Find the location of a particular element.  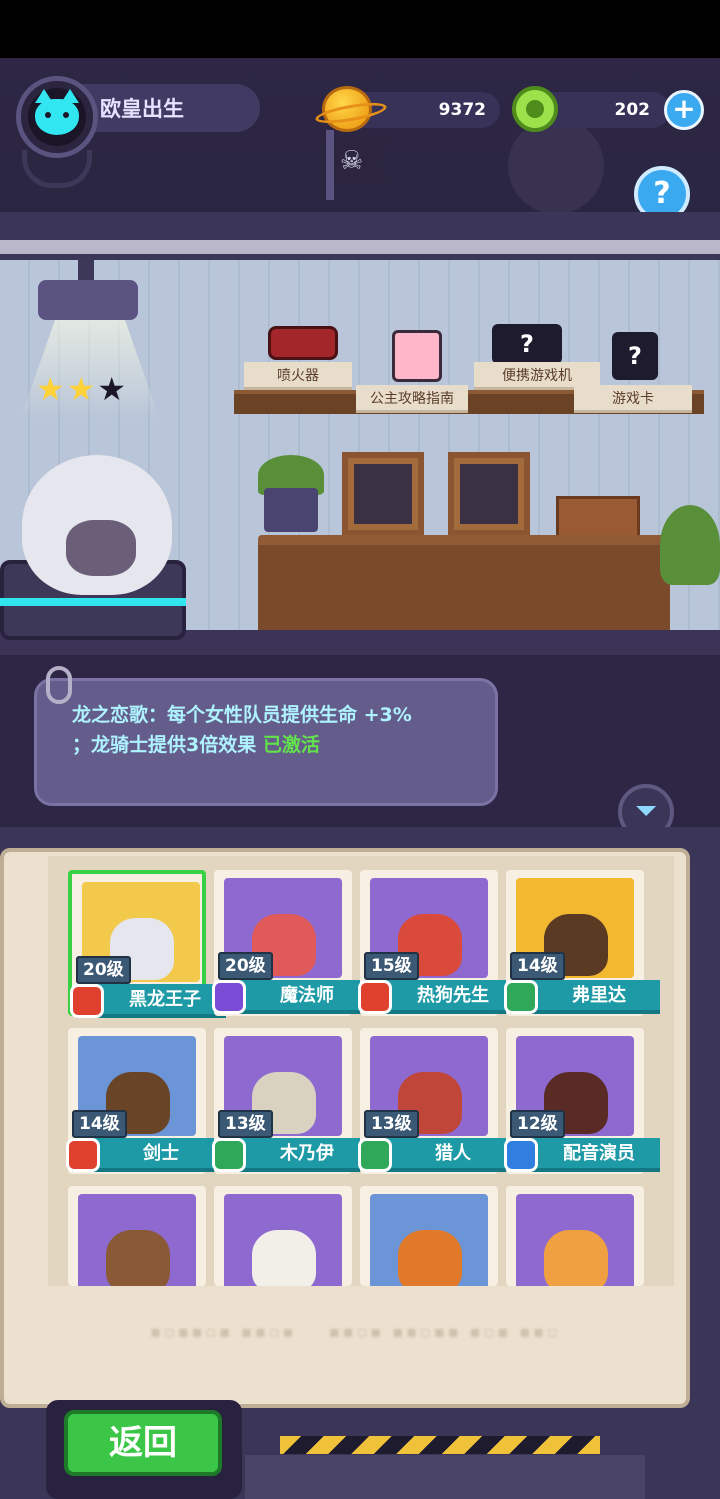

avatar-inner is located at coordinates (57, 117).